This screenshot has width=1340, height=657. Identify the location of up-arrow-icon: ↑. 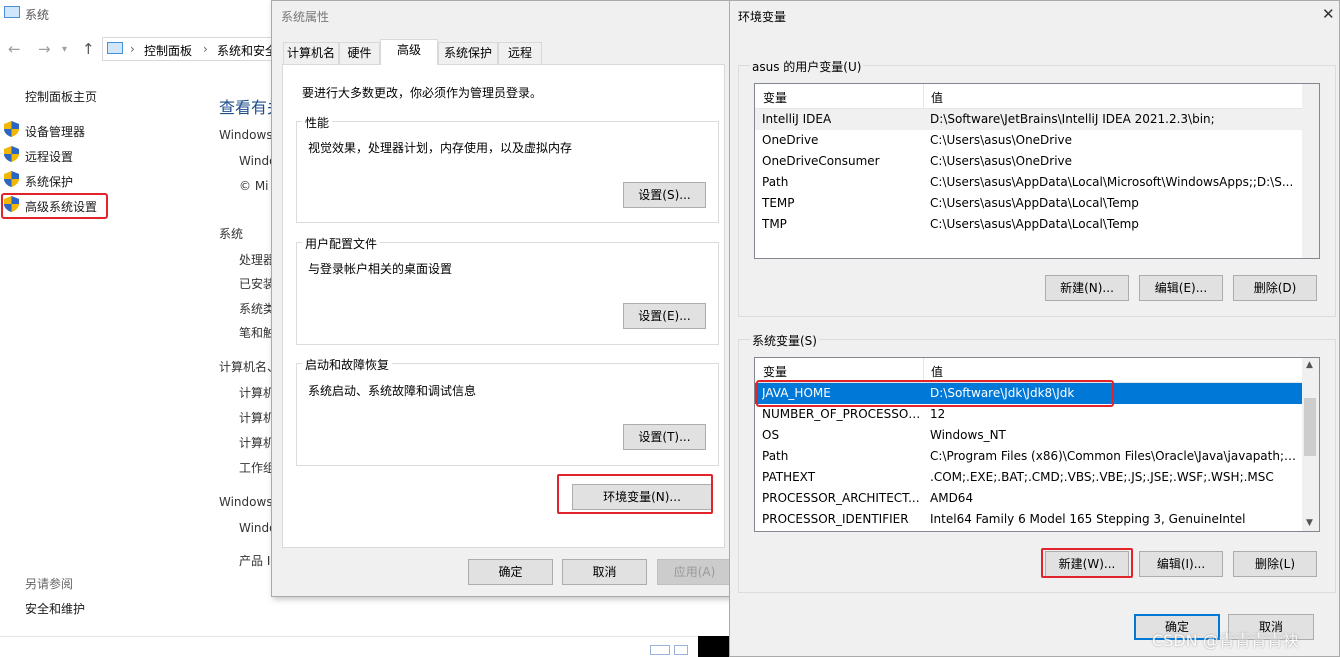
(88, 49).